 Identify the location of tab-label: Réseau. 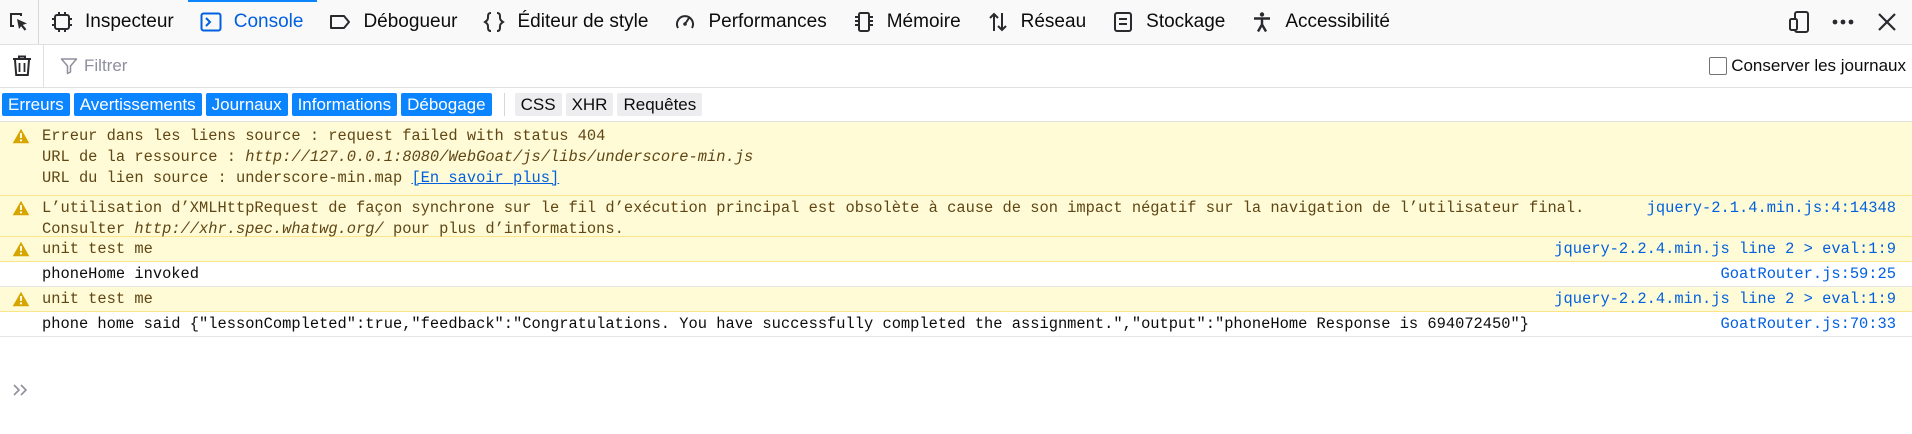
(1053, 21).